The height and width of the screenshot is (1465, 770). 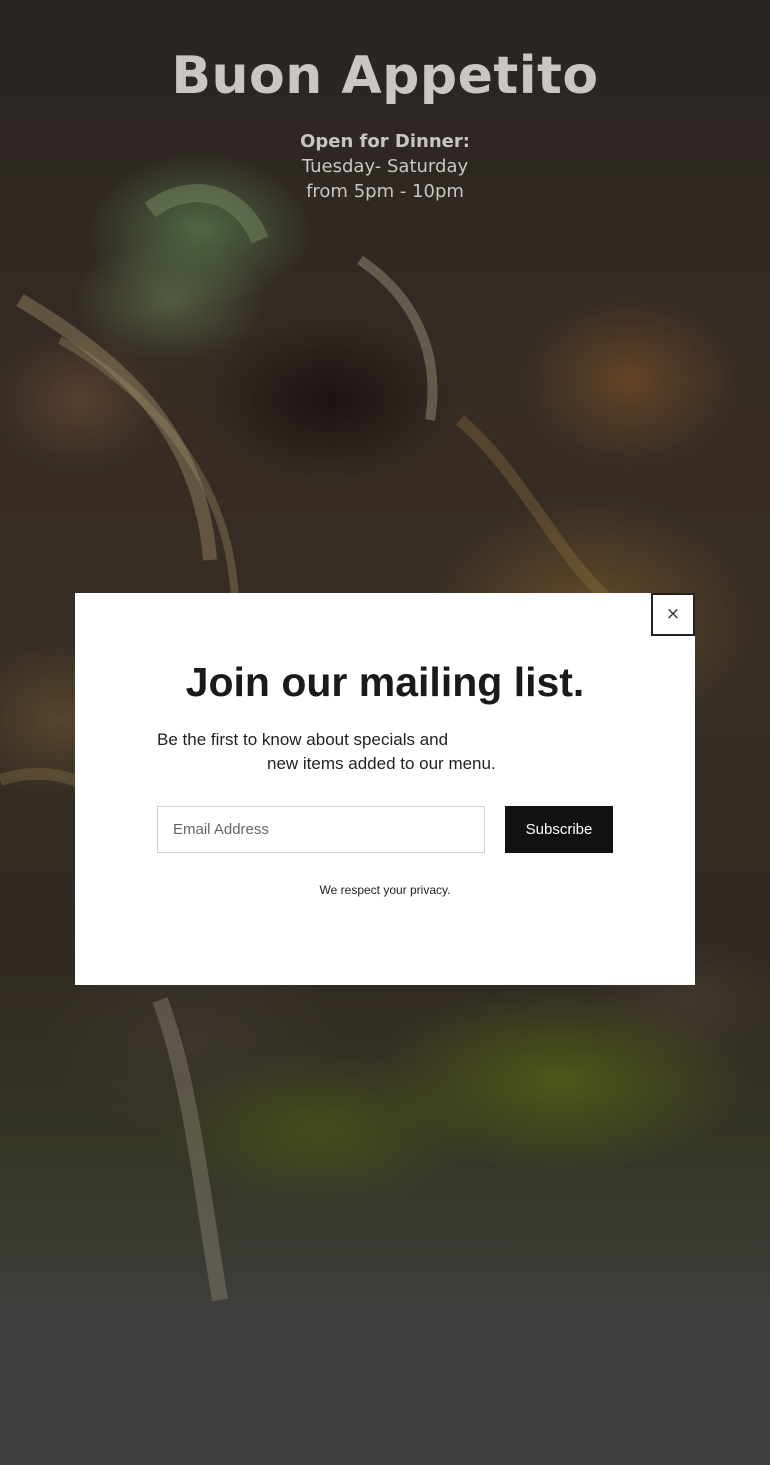 What do you see at coordinates (385, 141) in the screenshot?
I see `hours-heading: Open for Dinner:` at bounding box center [385, 141].